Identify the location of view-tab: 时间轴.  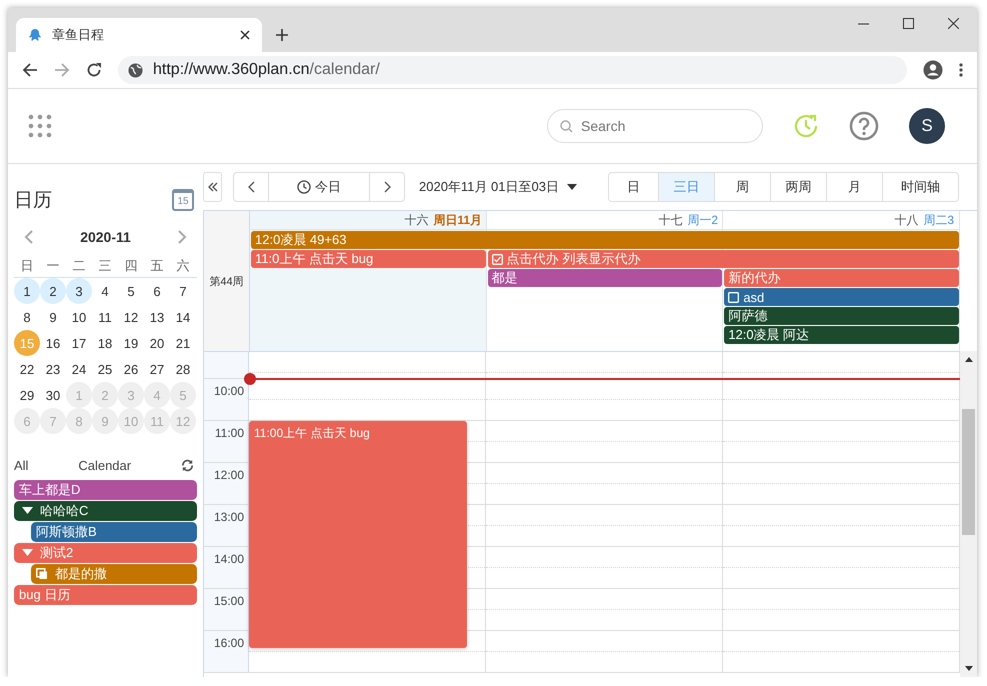
(920, 187).